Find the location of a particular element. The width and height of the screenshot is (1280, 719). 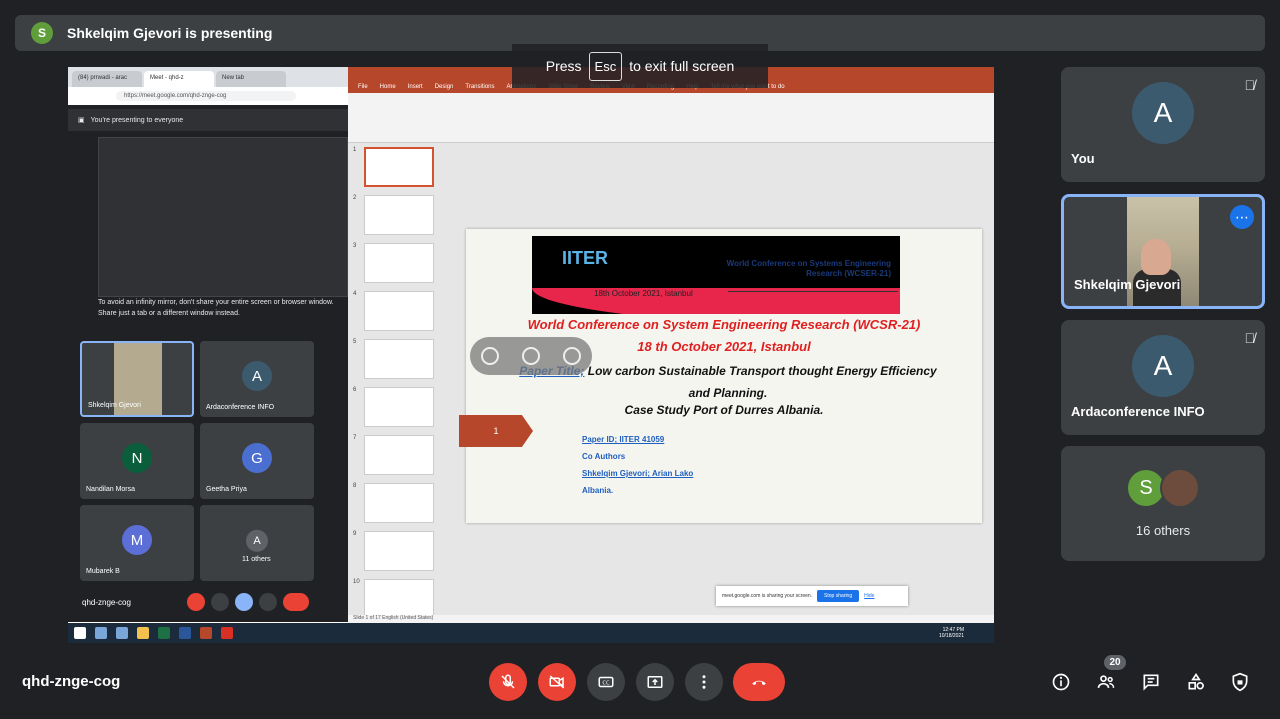

participant-tile-others: S 16 others is located at coordinates (1163, 503).